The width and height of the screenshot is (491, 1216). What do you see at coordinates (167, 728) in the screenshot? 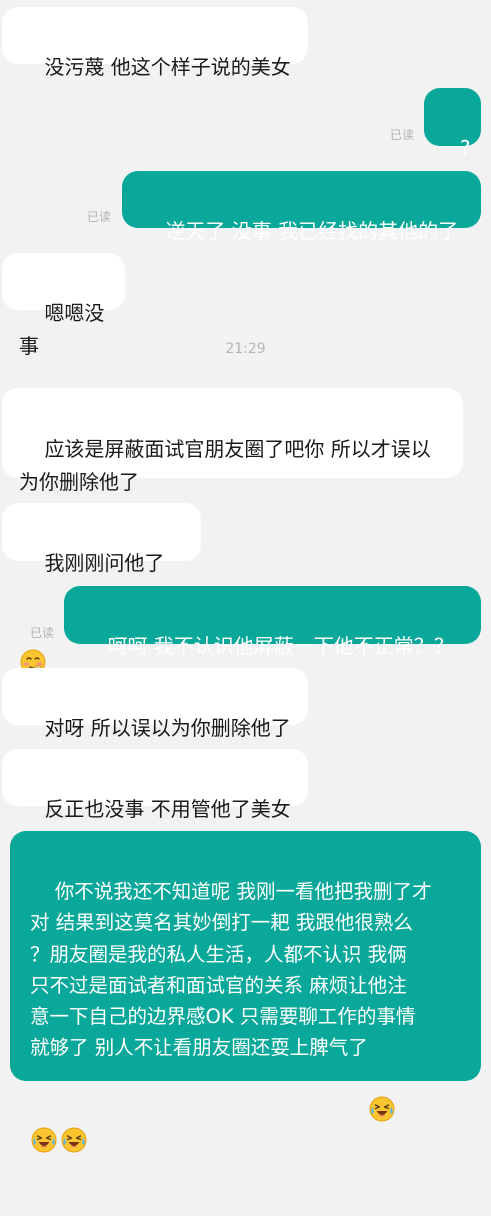
I see `message-text: 对呀 所以误以为你删除他了` at bounding box center [167, 728].